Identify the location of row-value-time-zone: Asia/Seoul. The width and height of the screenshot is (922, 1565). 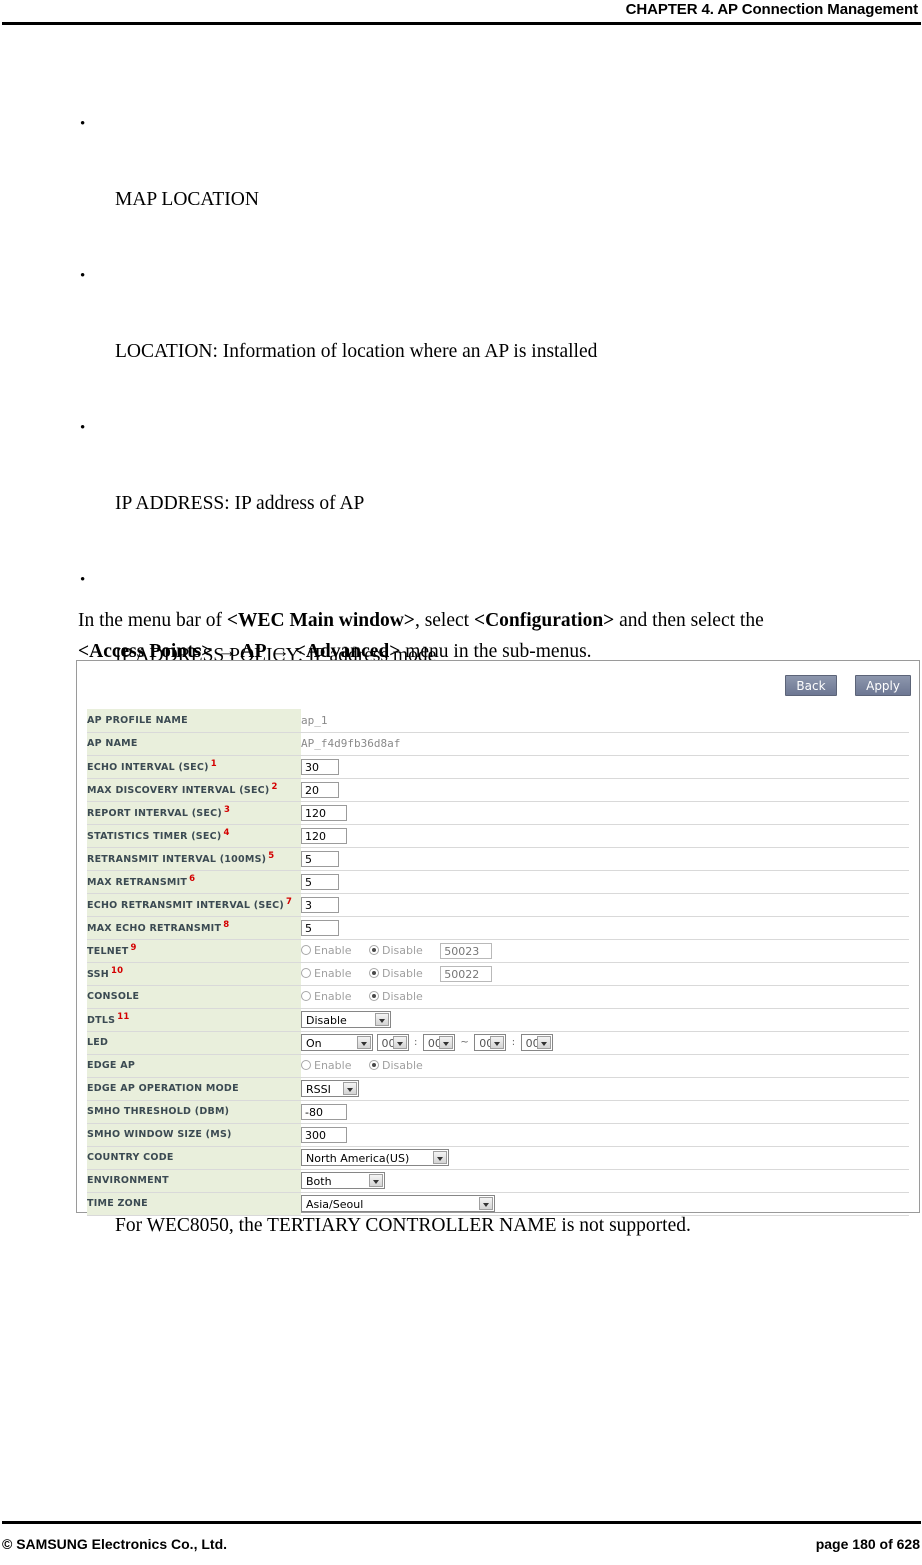
(605, 1204).